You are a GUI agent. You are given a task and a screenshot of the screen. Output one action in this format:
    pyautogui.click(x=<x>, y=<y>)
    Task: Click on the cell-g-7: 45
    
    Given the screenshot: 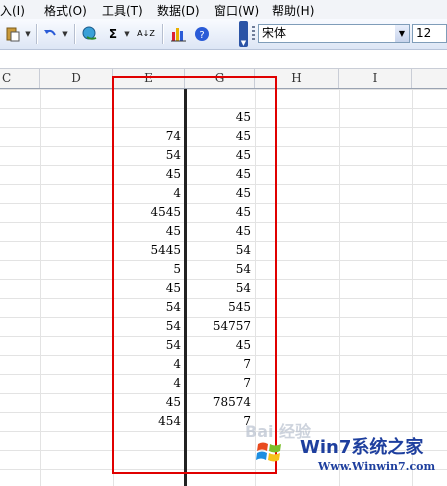 What is the action you would take?
    pyautogui.click(x=217, y=231)
    